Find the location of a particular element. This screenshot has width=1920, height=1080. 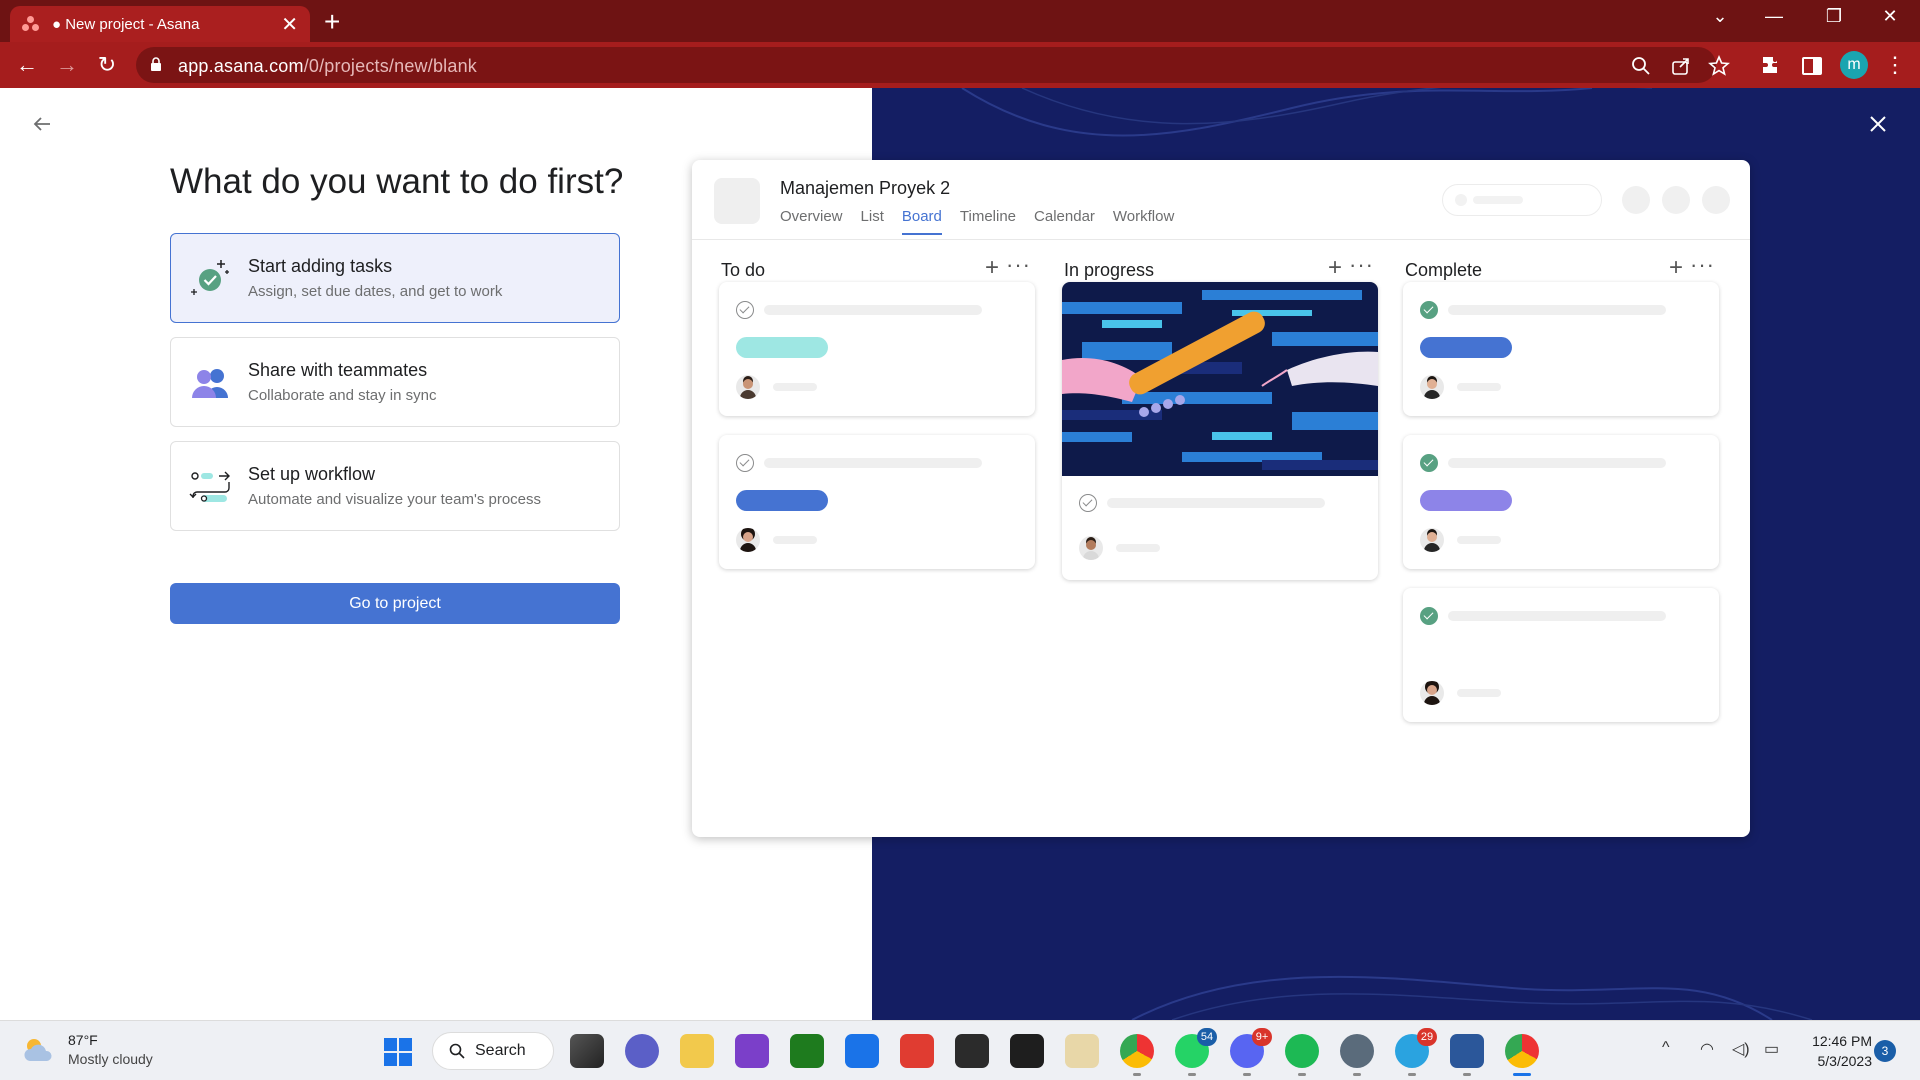

column-title: In progress is located at coordinates (1109, 270).